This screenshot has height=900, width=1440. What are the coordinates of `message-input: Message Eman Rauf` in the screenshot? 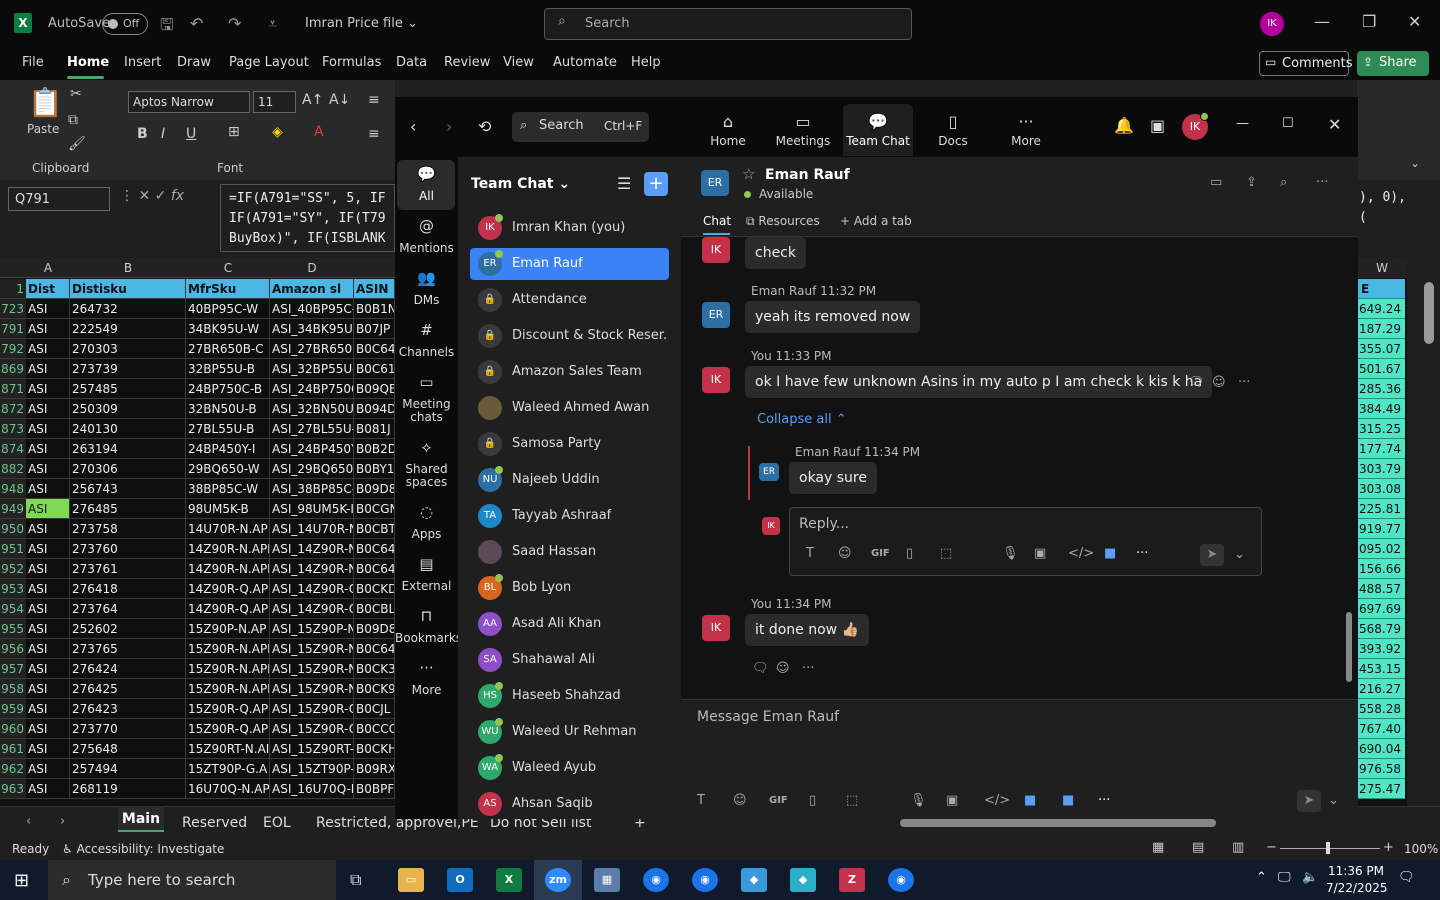 It's located at (768, 717).